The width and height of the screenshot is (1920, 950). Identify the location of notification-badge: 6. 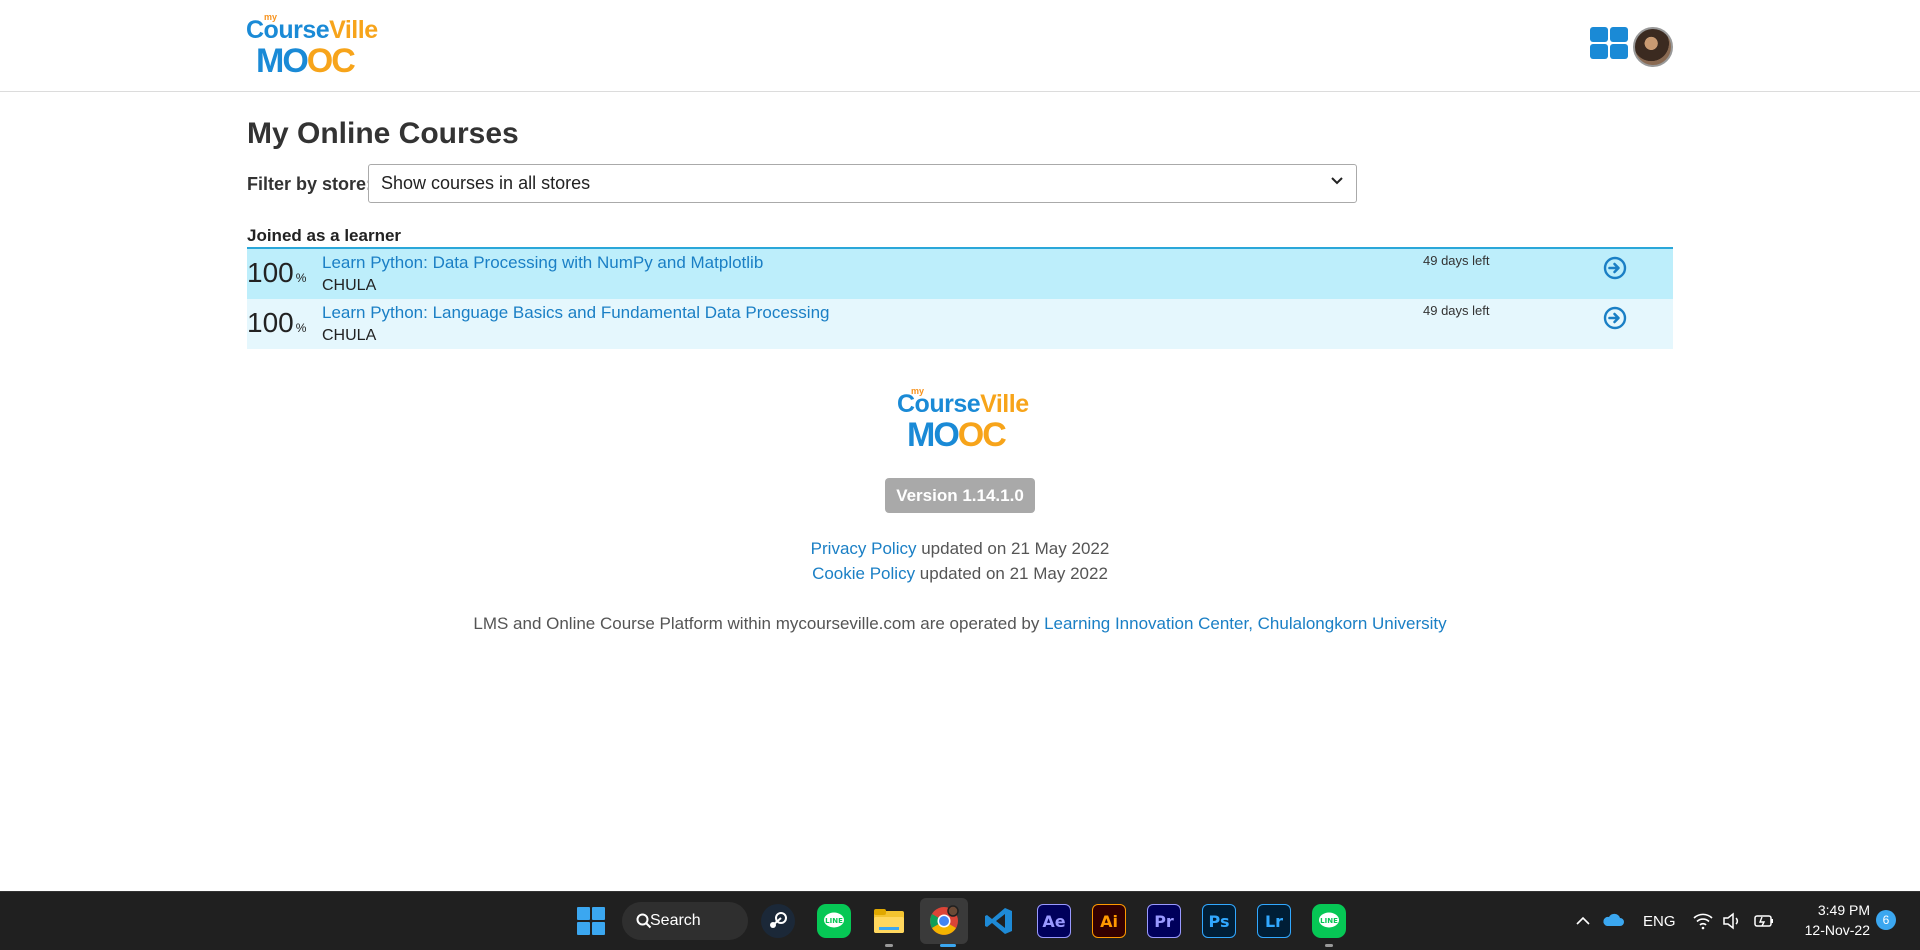
(1886, 920).